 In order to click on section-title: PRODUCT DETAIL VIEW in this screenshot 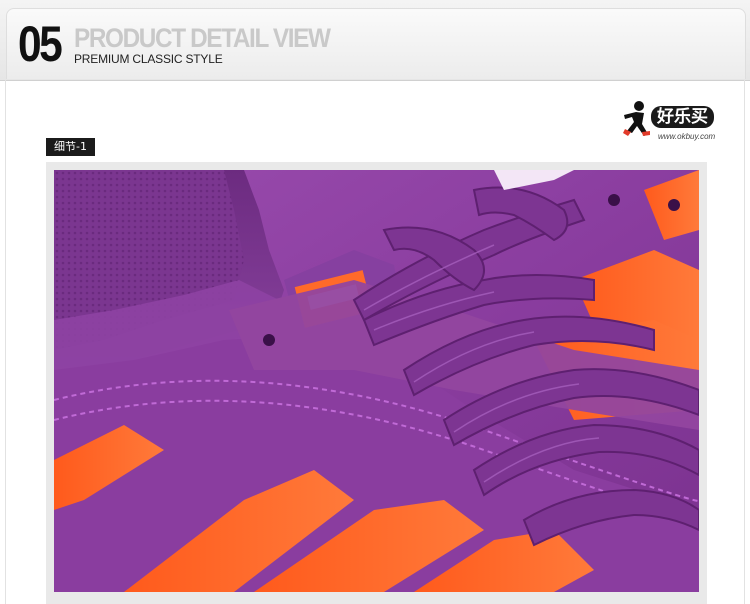, I will do `click(202, 38)`.